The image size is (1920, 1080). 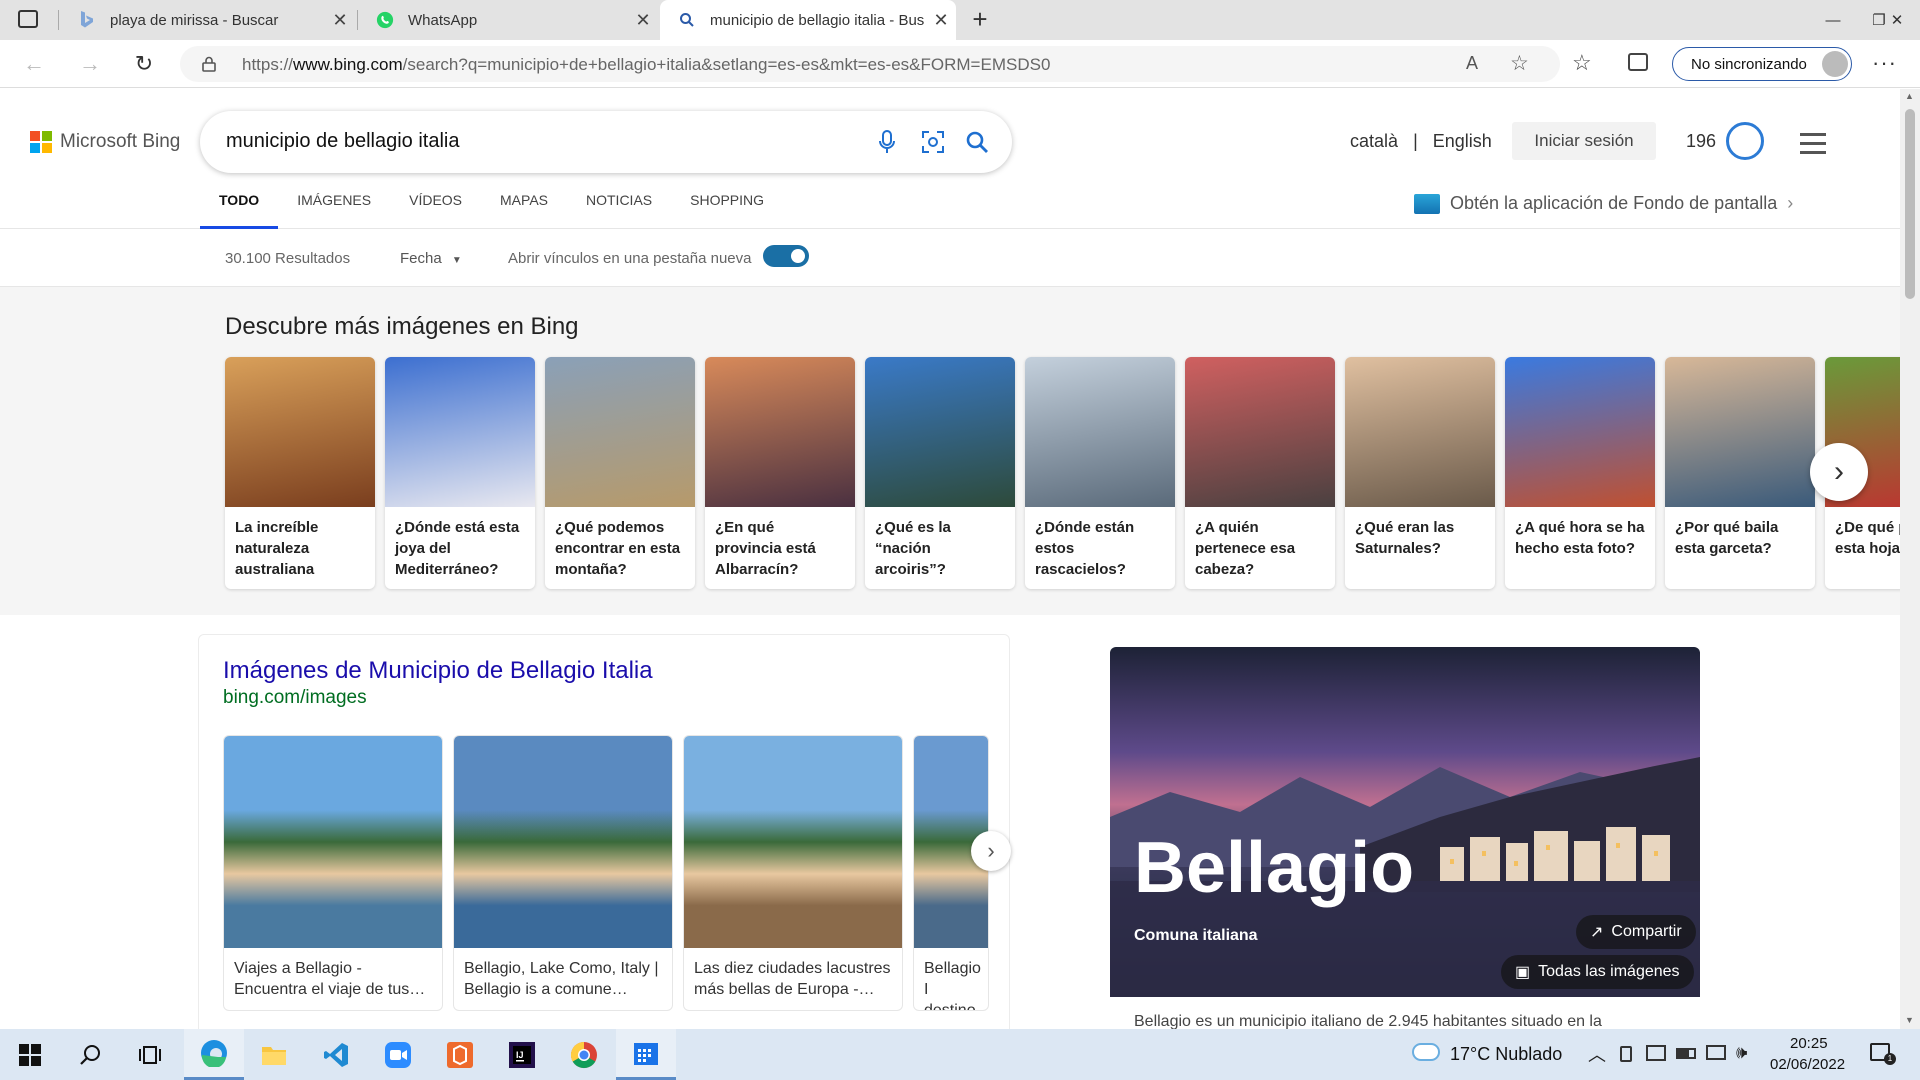 What do you see at coordinates (336, 1054) in the screenshot?
I see `vscode-icon` at bounding box center [336, 1054].